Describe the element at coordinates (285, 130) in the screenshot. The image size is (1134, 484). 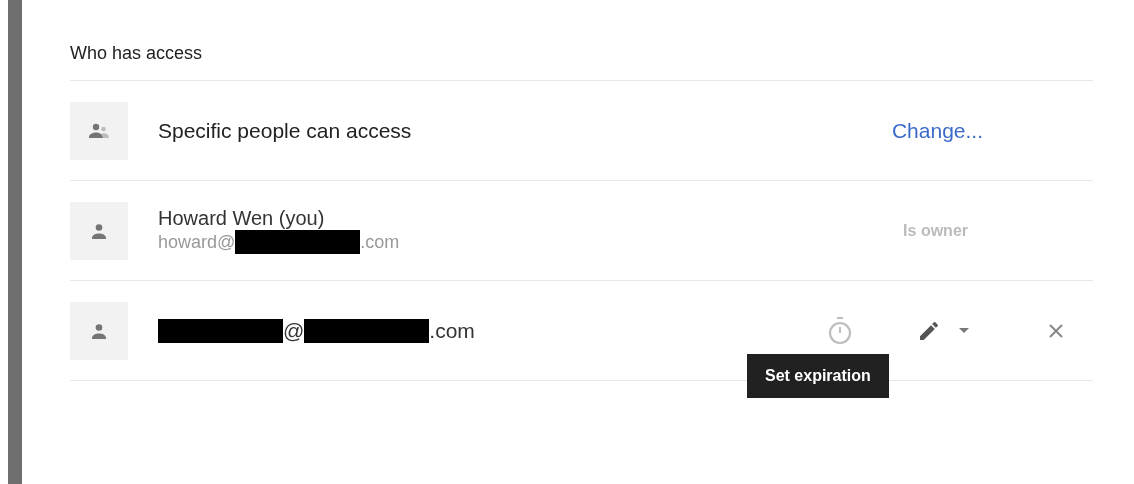
I see `access-label: Specific people can access` at that location.